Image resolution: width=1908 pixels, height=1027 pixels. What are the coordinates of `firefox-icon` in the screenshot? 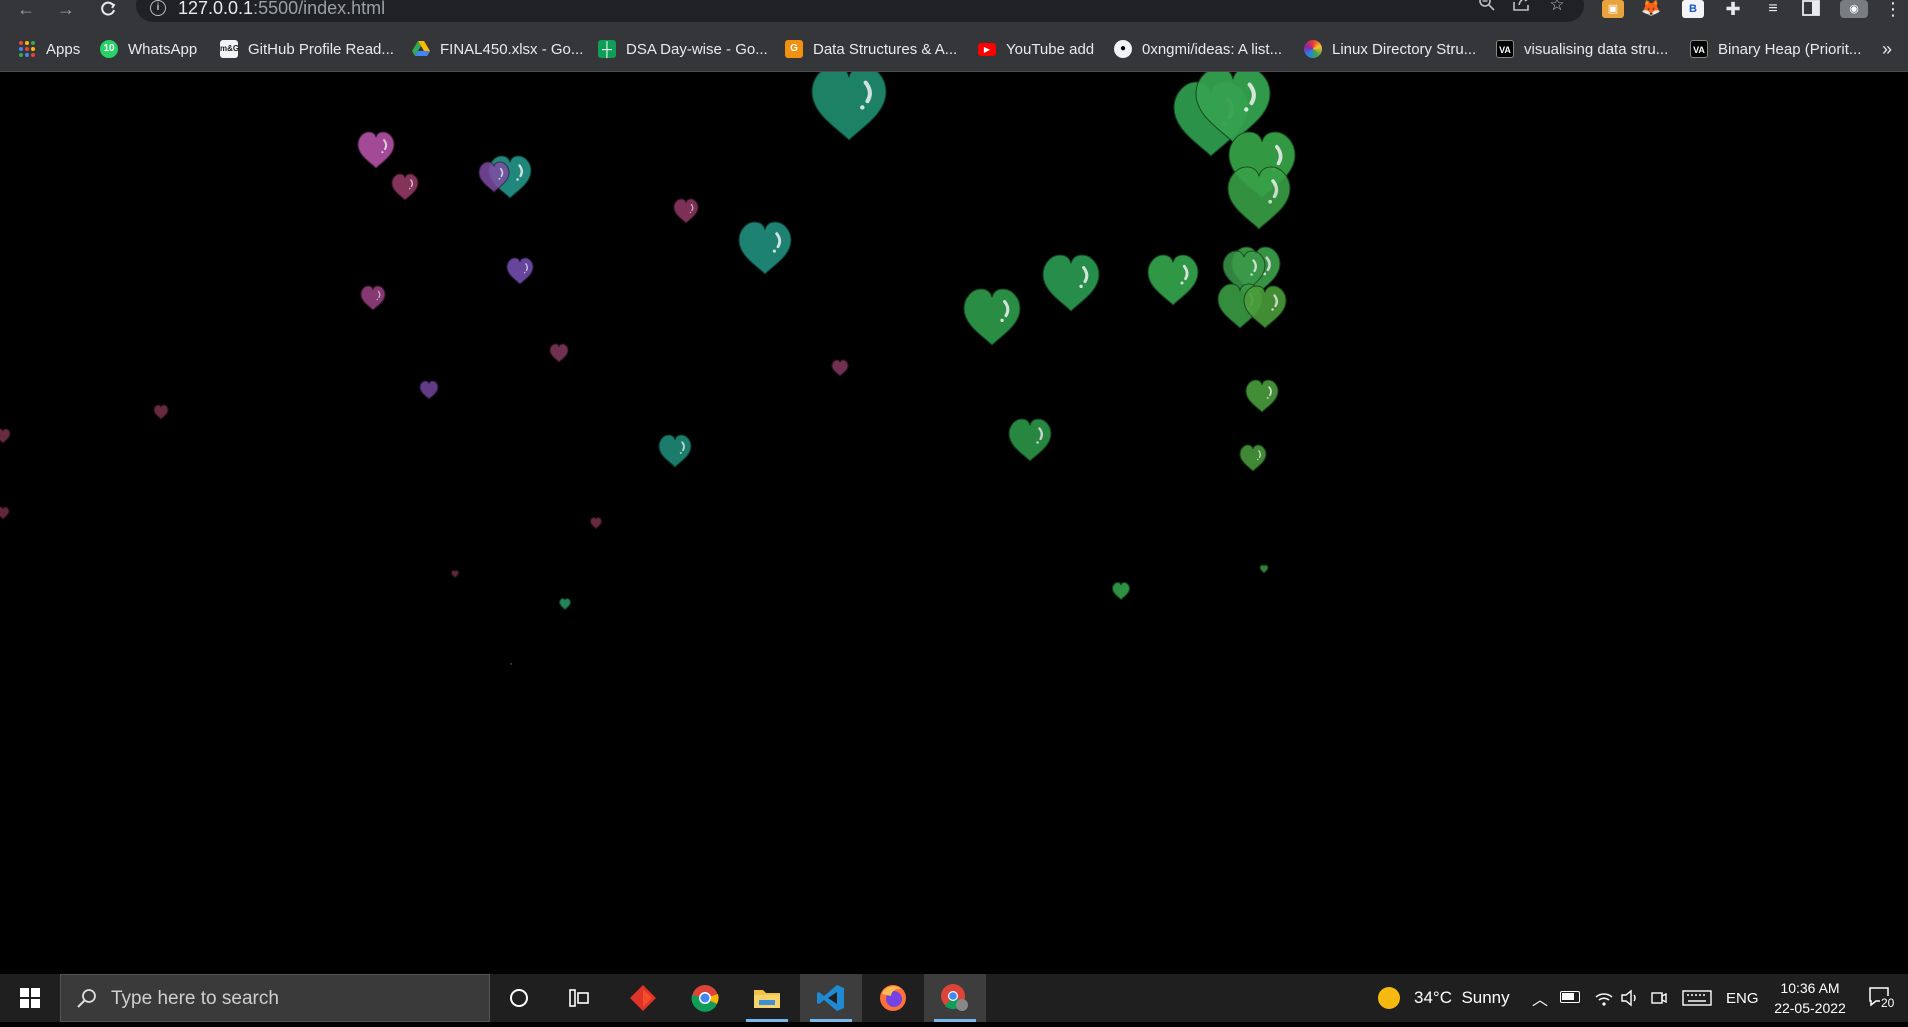 It's located at (893, 998).